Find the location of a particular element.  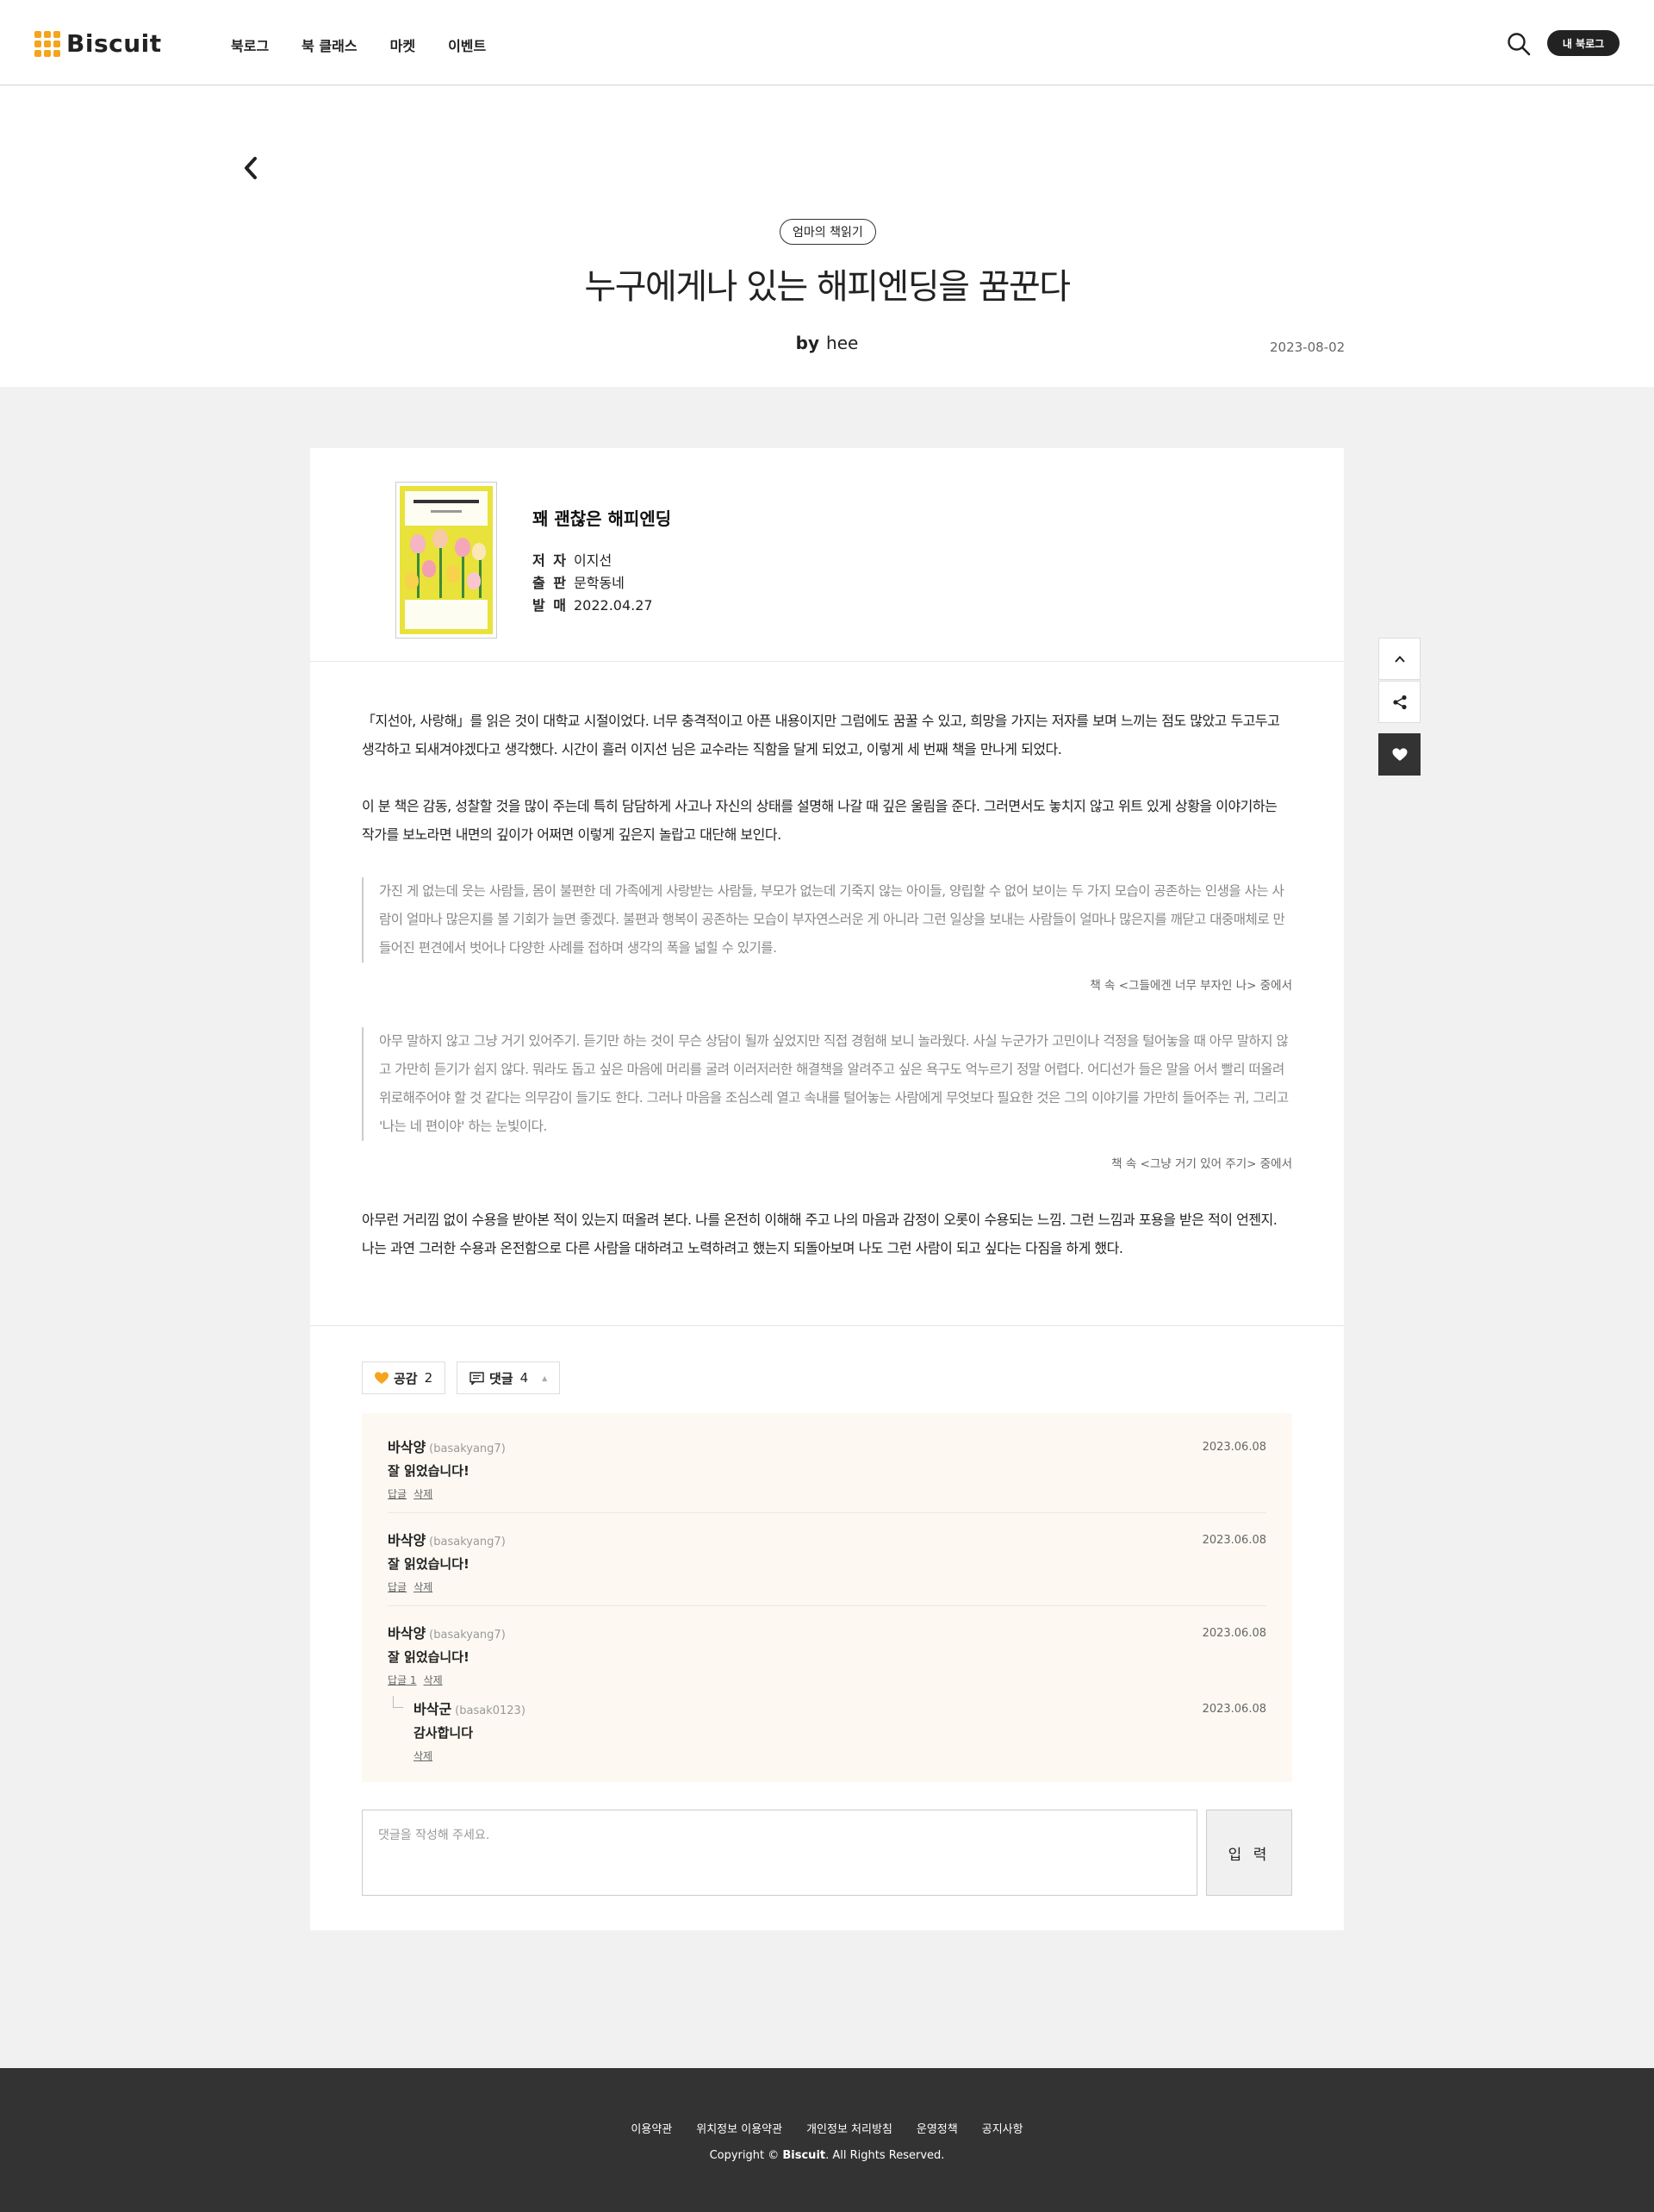

reply-link: 답글 1 is located at coordinates (403, 1680).